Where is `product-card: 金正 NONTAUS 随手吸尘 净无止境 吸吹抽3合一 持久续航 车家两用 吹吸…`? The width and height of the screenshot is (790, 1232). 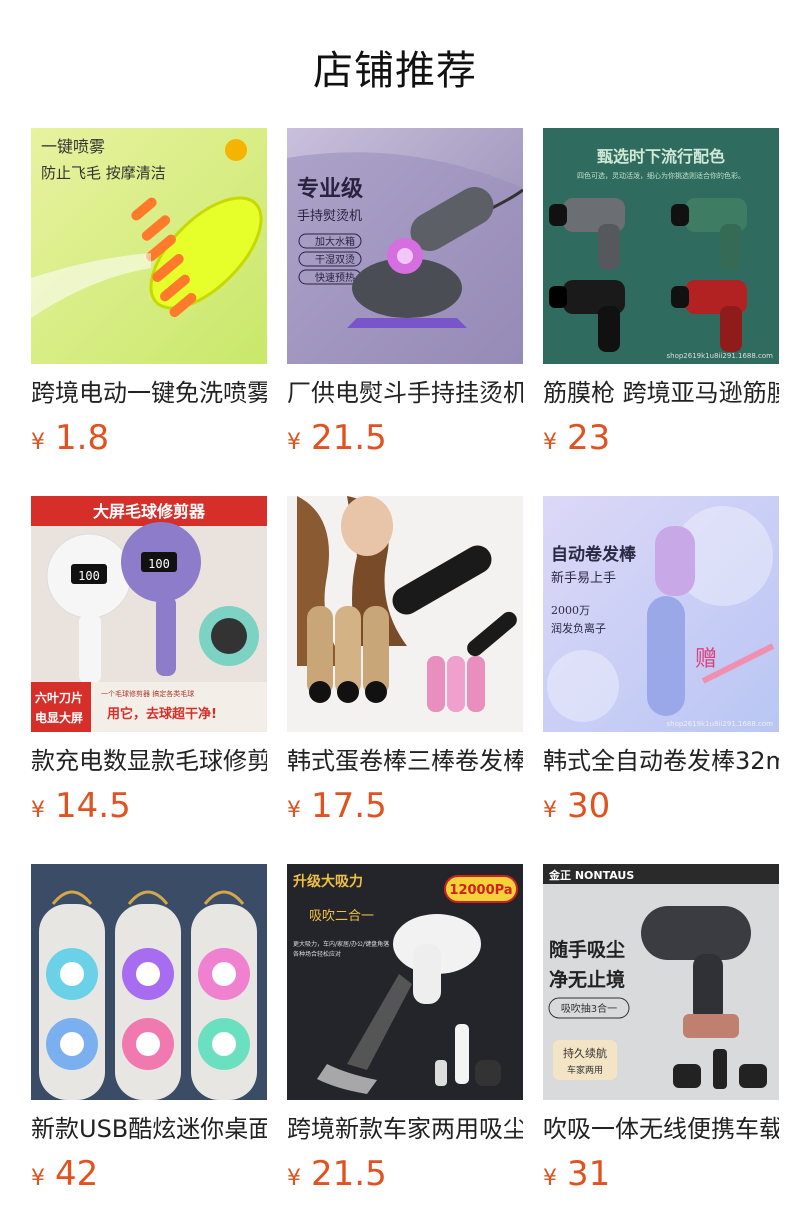 product-card: 金正 NONTAUS 随手吸尘 净无止境 吸吹抽3合一 持久续航 车家两用 吹吸… is located at coordinates (661, 1034).